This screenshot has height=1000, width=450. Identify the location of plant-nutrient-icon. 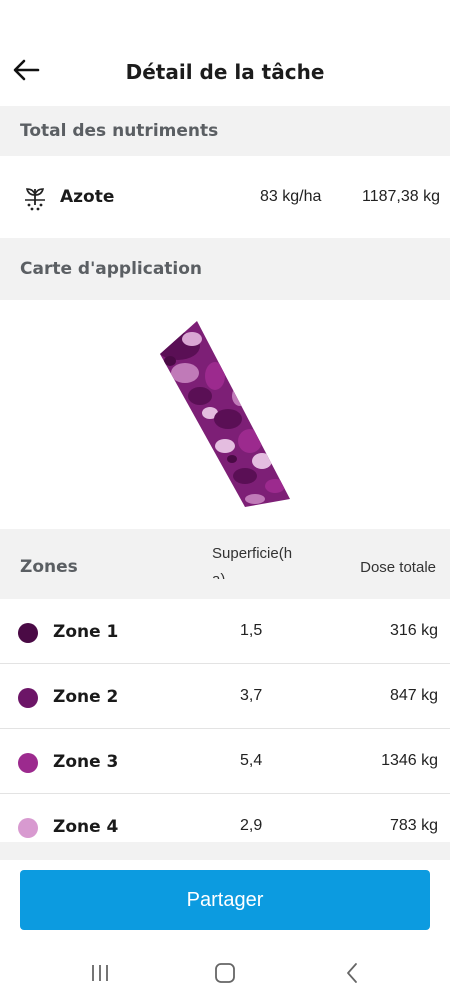
(35, 198).